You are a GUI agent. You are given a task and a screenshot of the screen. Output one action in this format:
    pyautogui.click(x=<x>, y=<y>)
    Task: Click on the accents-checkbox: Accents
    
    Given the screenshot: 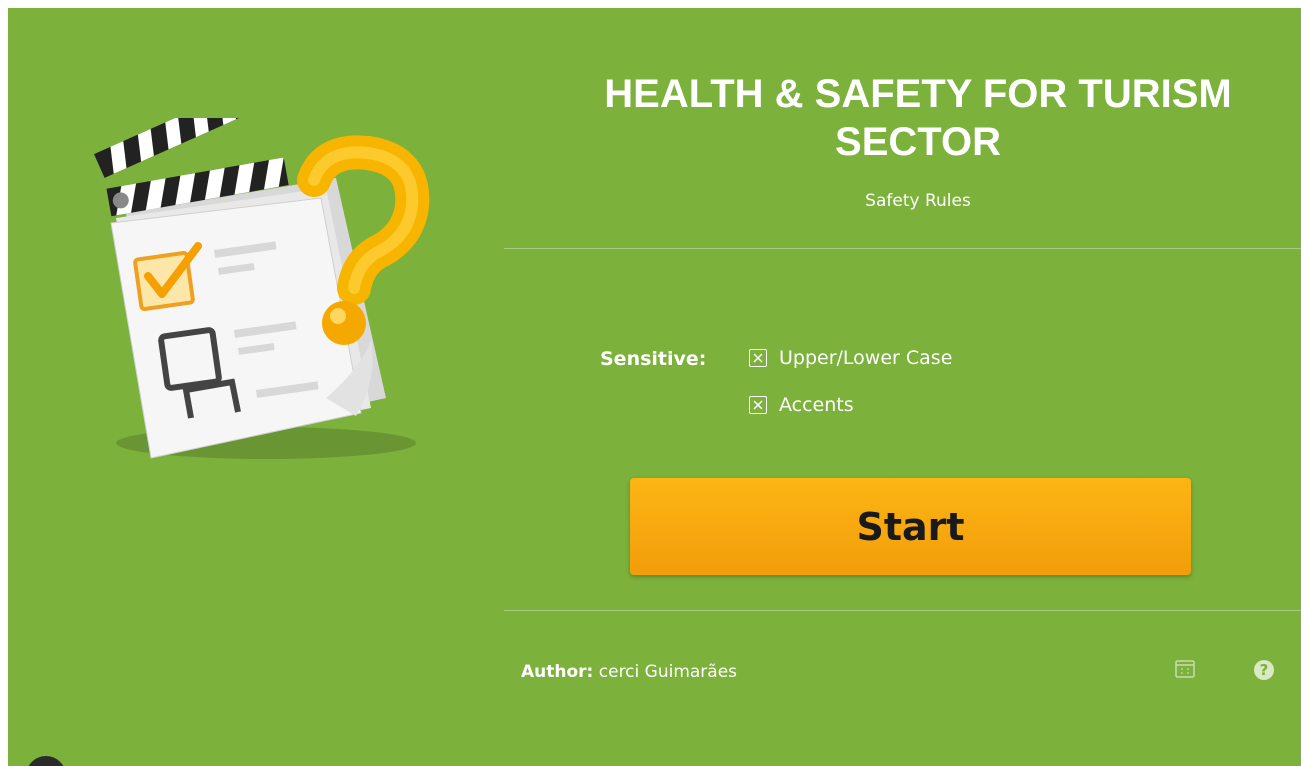 What is the action you would take?
    pyautogui.click(x=801, y=405)
    